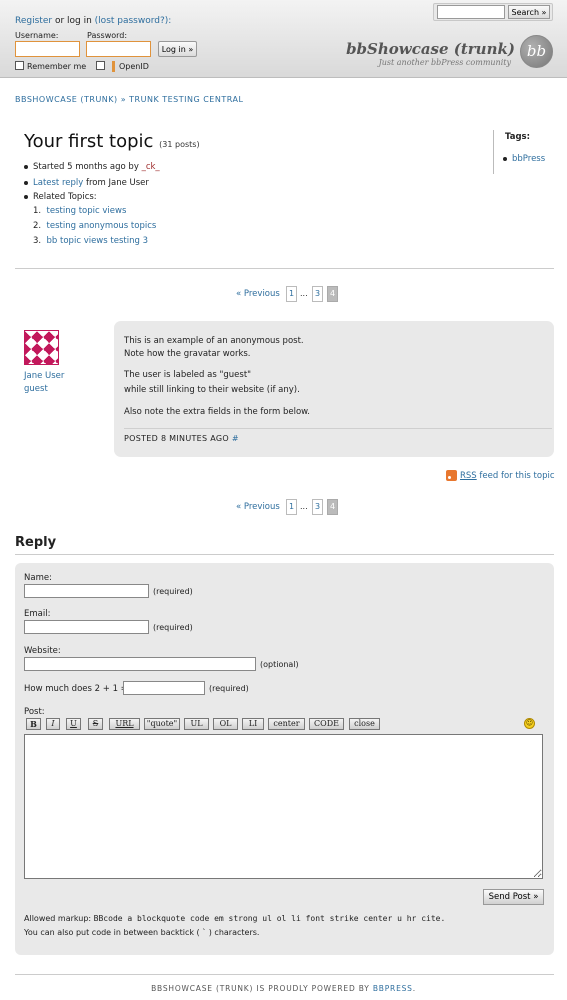  I want to click on smiley-icon: ☺, so click(529, 723).